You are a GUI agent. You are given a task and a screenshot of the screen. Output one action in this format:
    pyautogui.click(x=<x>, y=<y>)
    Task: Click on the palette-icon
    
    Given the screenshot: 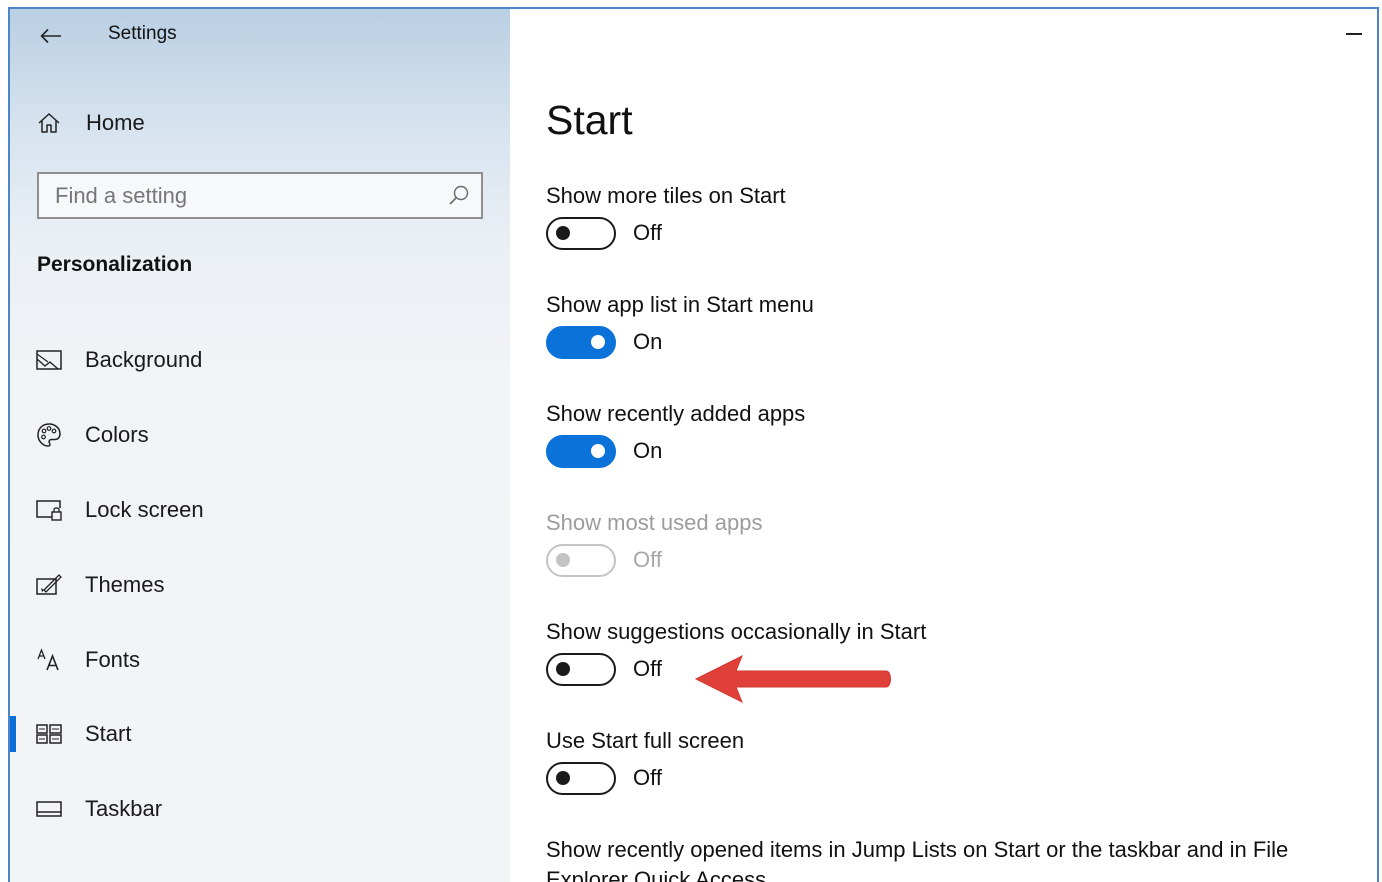 What is the action you would take?
    pyautogui.click(x=49, y=435)
    